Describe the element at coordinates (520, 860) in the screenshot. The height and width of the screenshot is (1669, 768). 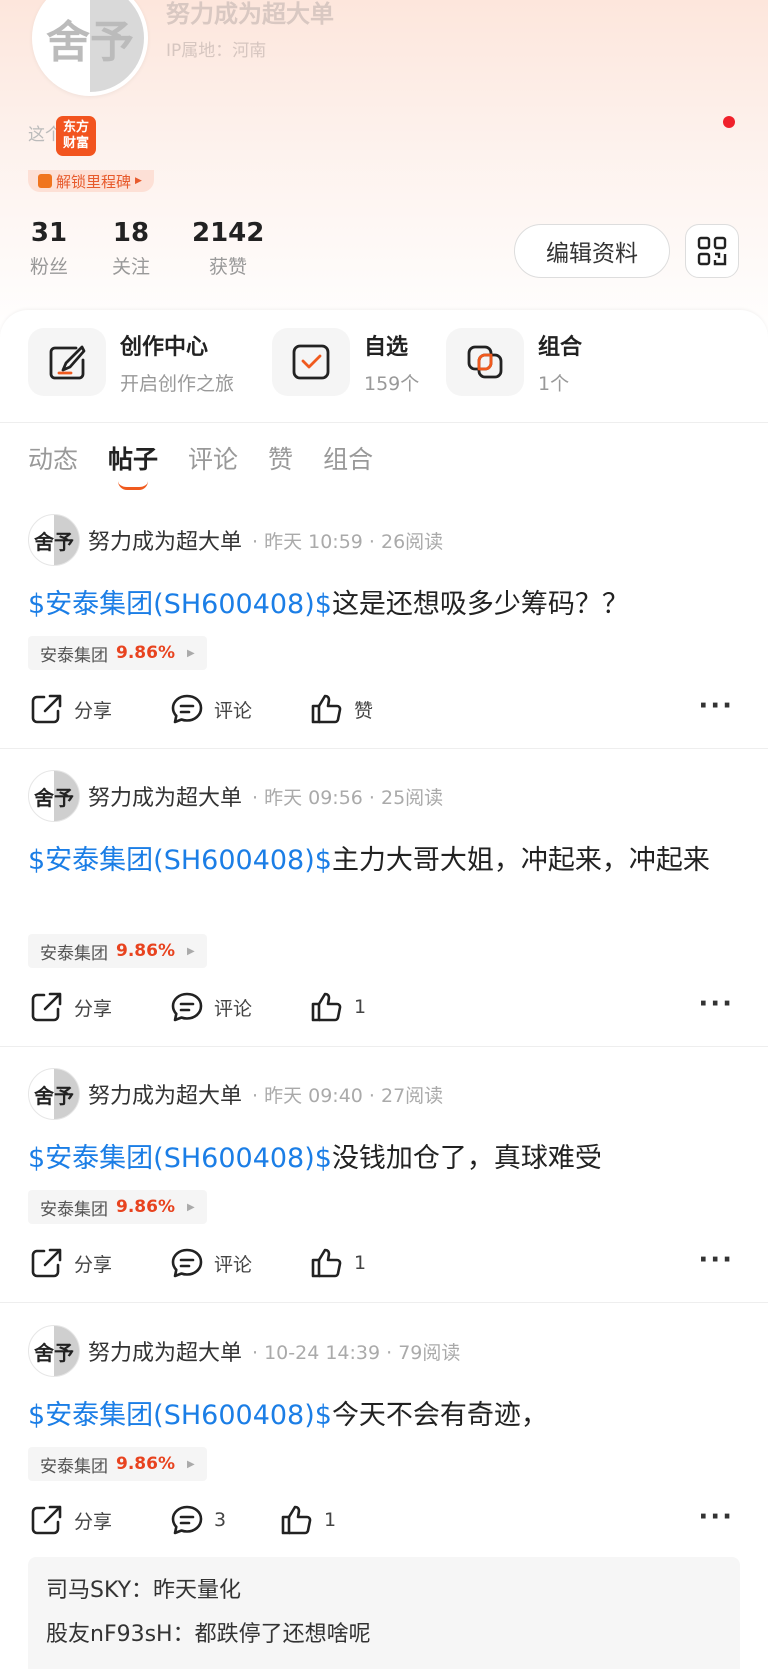
I see `post-text: 主力大哥大姐，冲起来，冲起来` at that location.